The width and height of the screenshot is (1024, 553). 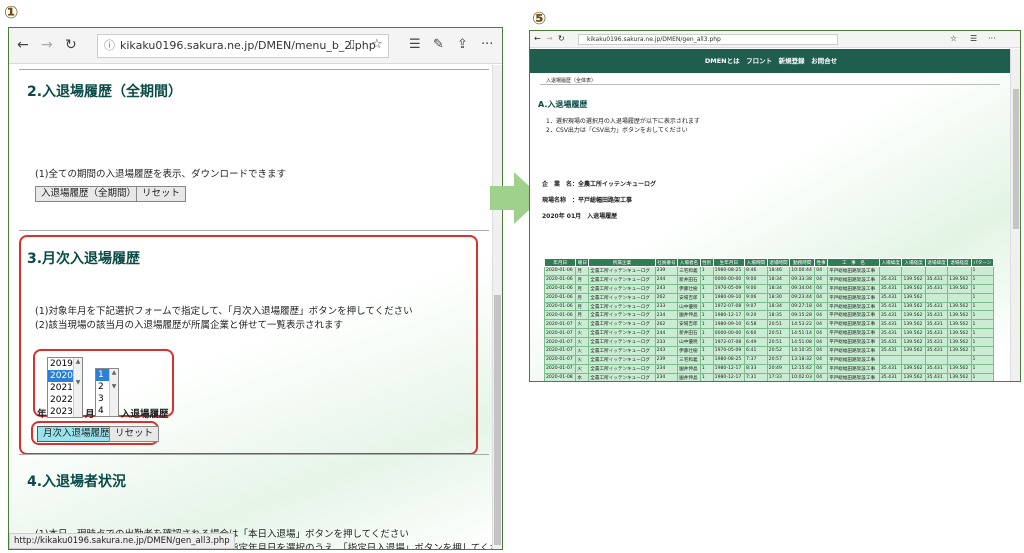 What do you see at coordinates (587, 200) in the screenshot?
I see `site-name: 現場名称 ：平戸総幅田路架工事` at bounding box center [587, 200].